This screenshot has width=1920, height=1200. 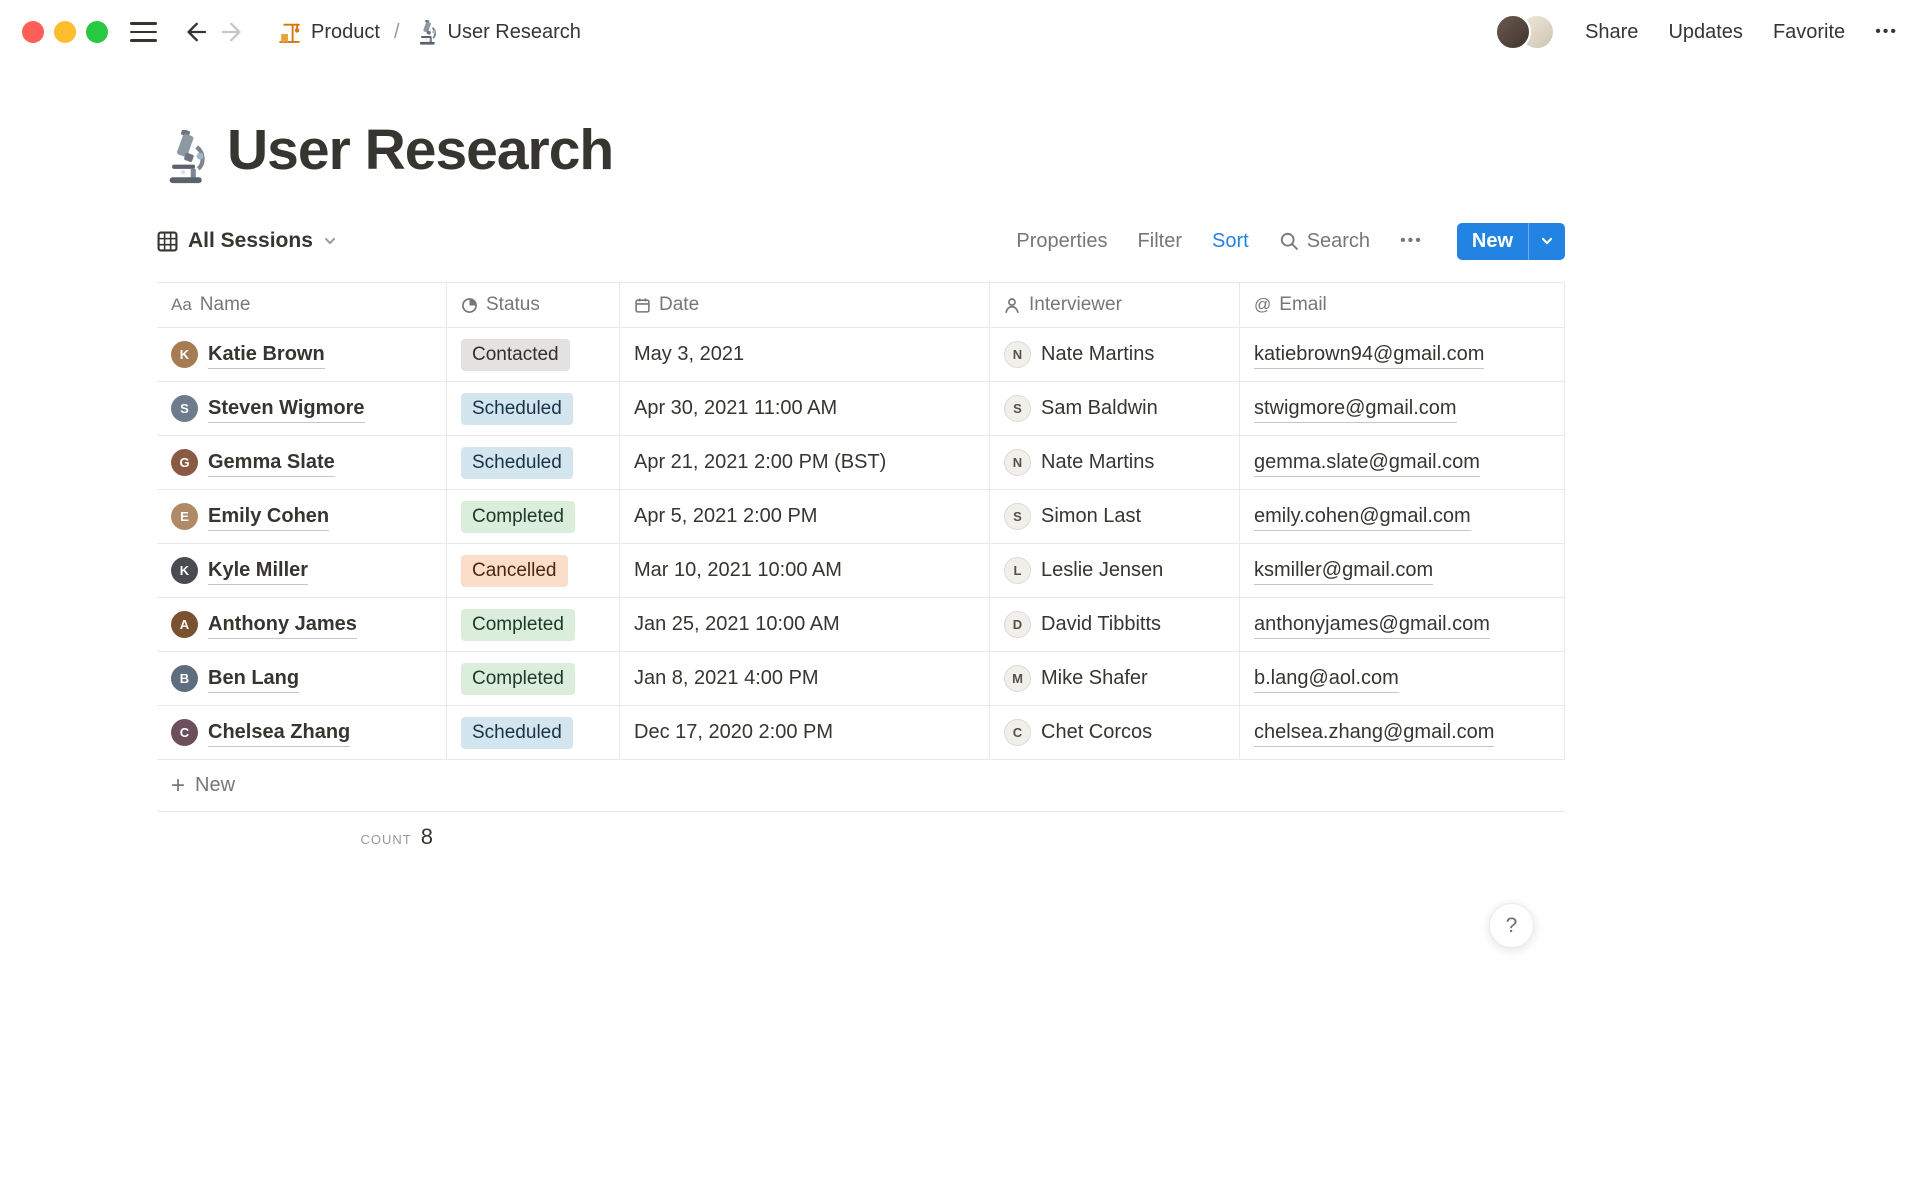 I want to click on date-cell: Mar 10, 2021 10:00 AM, so click(x=805, y=571).